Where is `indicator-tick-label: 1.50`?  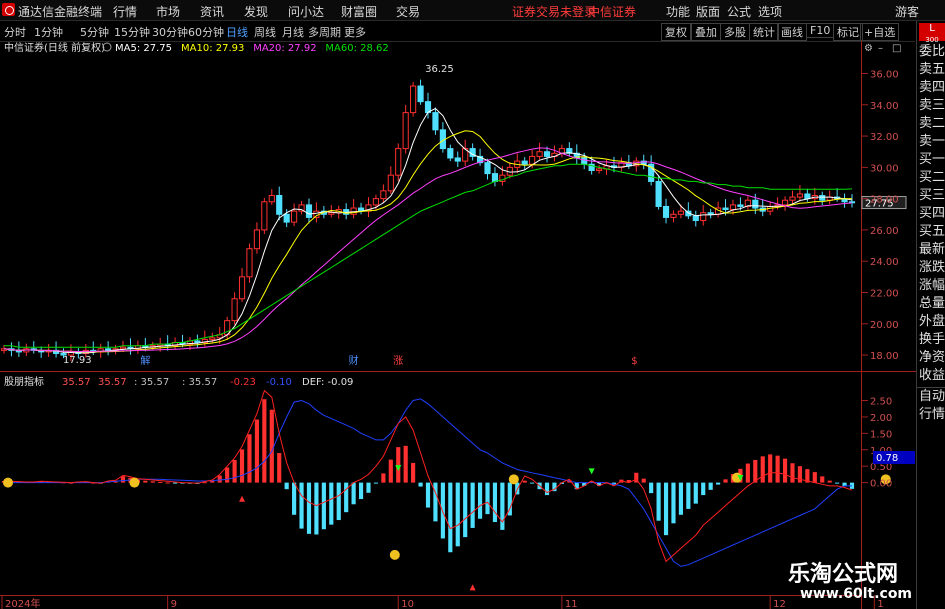
indicator-tick-label: 1.50 is located at coordinates (881, 434).